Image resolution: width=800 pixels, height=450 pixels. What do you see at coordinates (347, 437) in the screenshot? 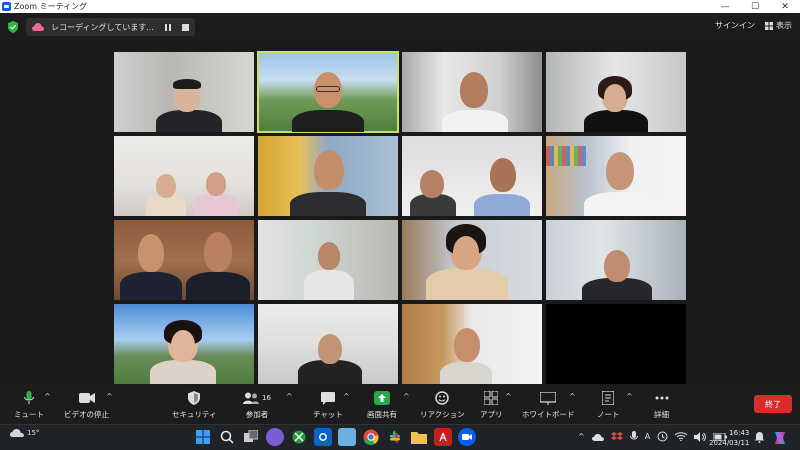
I see `photos-icon` at bounding box center [347, 437].